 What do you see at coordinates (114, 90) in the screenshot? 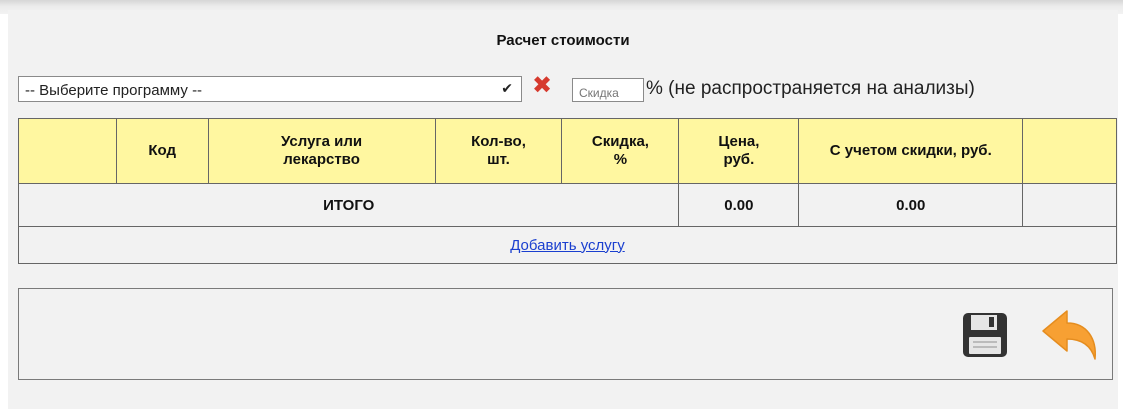
I see `program-select-value: -- Выберите программу --` at bounding box center [114, 90].